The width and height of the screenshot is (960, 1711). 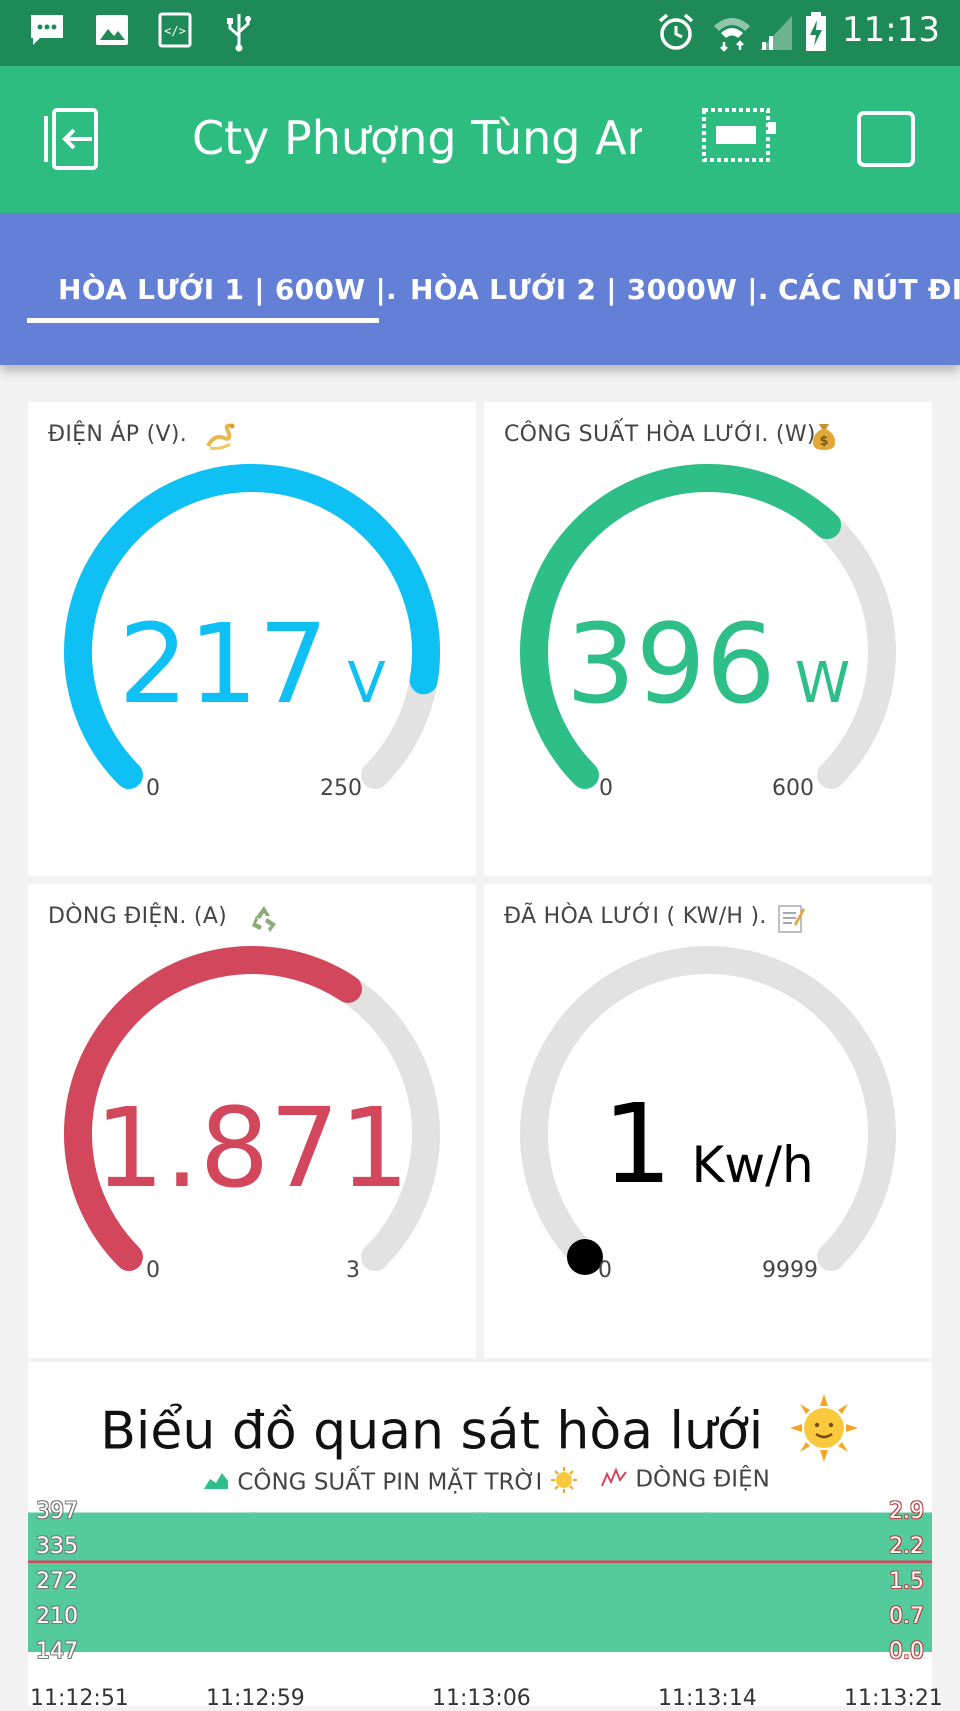 I want to click on gauge-value: 217, so click(x=223, y=664).